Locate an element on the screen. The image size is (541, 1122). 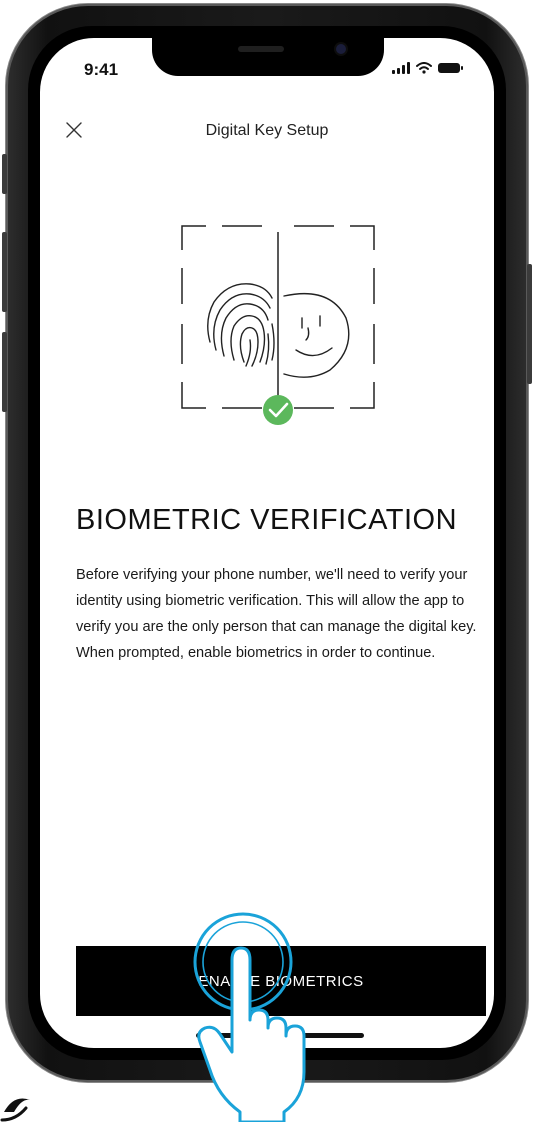
side-button-volume-down is located at coordinates (4, 372).